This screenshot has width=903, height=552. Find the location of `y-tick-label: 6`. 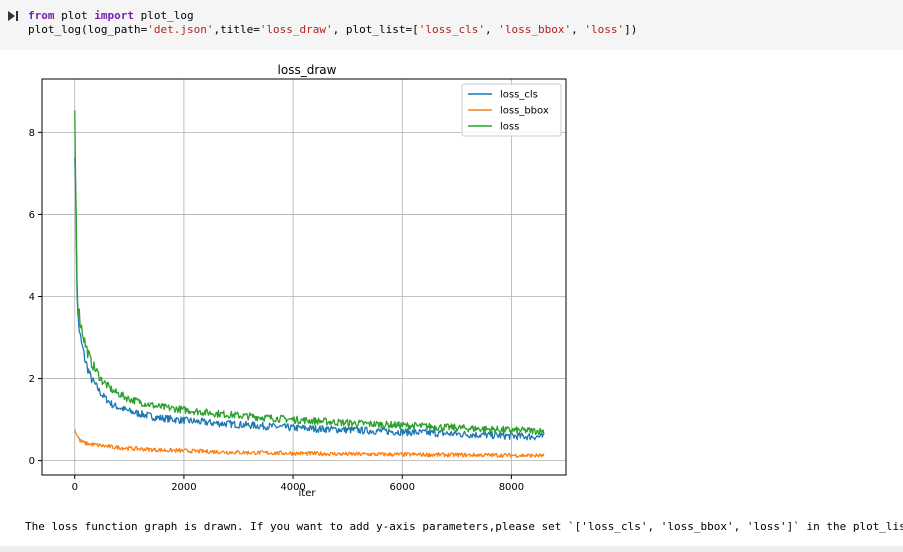

y-tick-label: 6 is located at coordinates (32, 215).